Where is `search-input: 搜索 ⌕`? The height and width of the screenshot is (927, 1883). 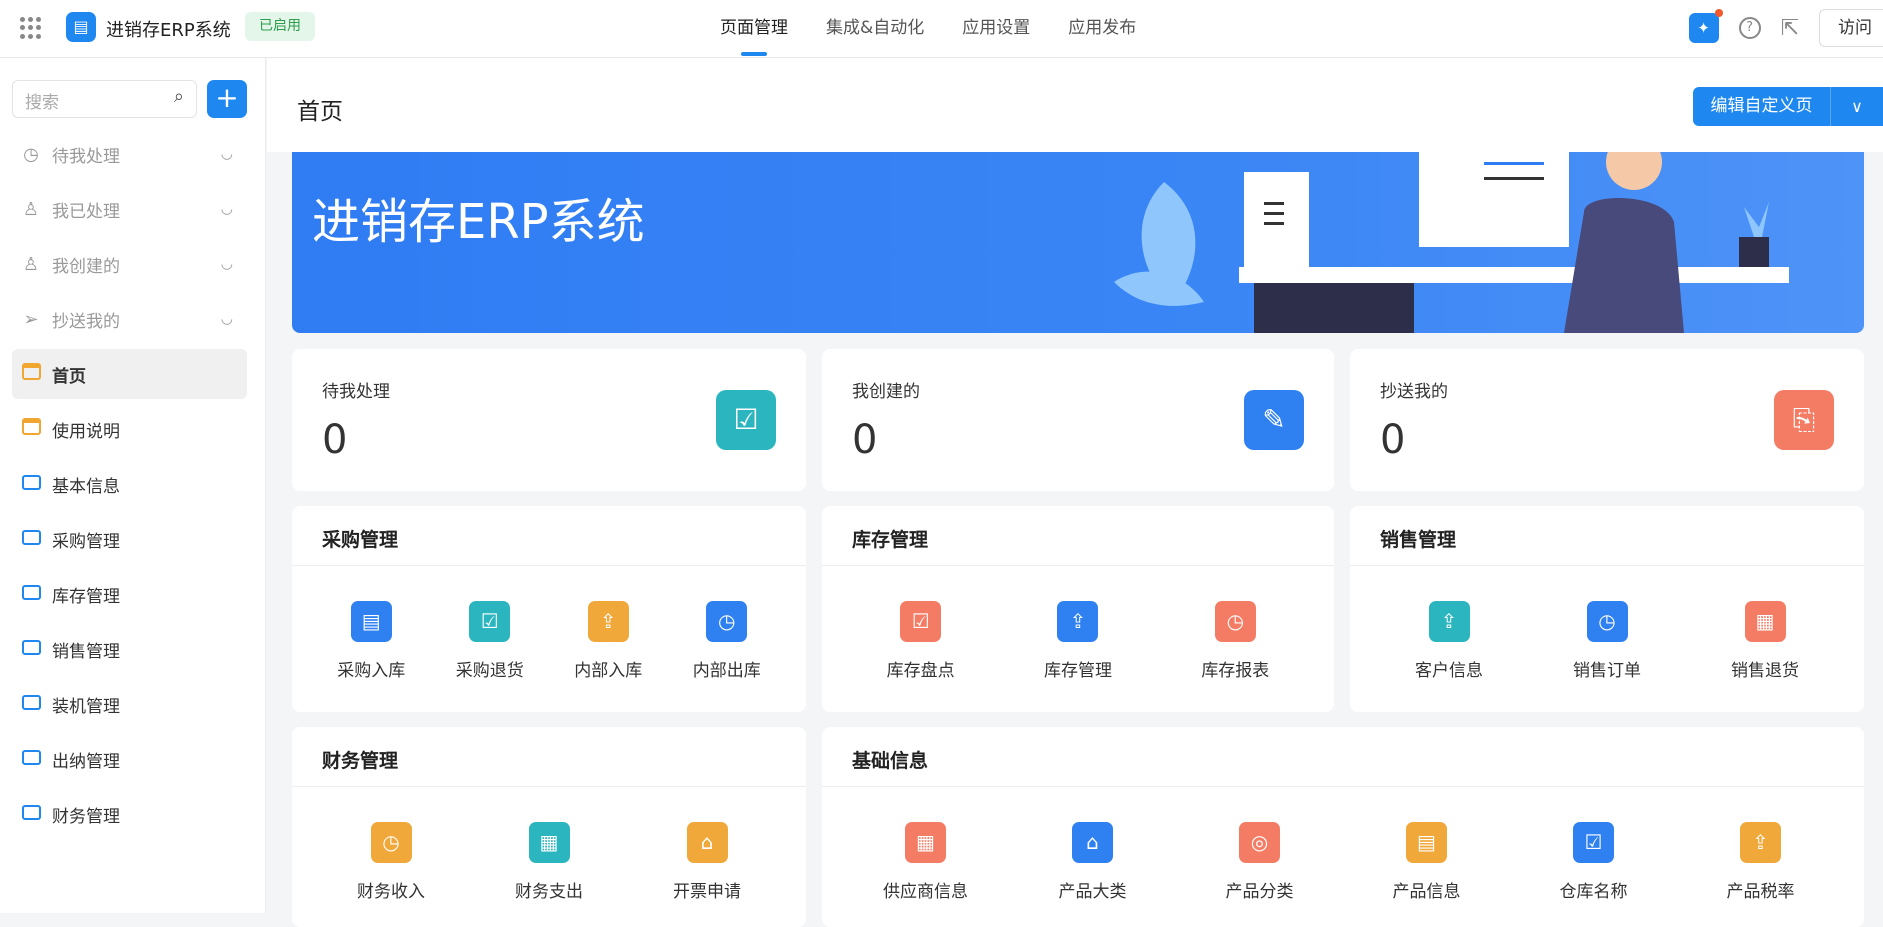 search-input: 搜索 ⌕ is located at coordinates (104, 99).